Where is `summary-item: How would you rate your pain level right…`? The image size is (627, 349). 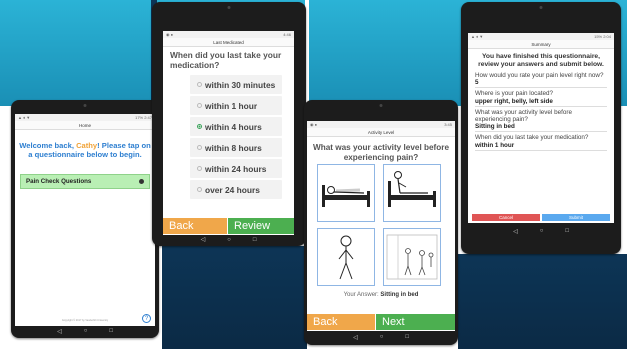
summary-item: How would you rate your pain level right… is located at coordinates (541, 80).